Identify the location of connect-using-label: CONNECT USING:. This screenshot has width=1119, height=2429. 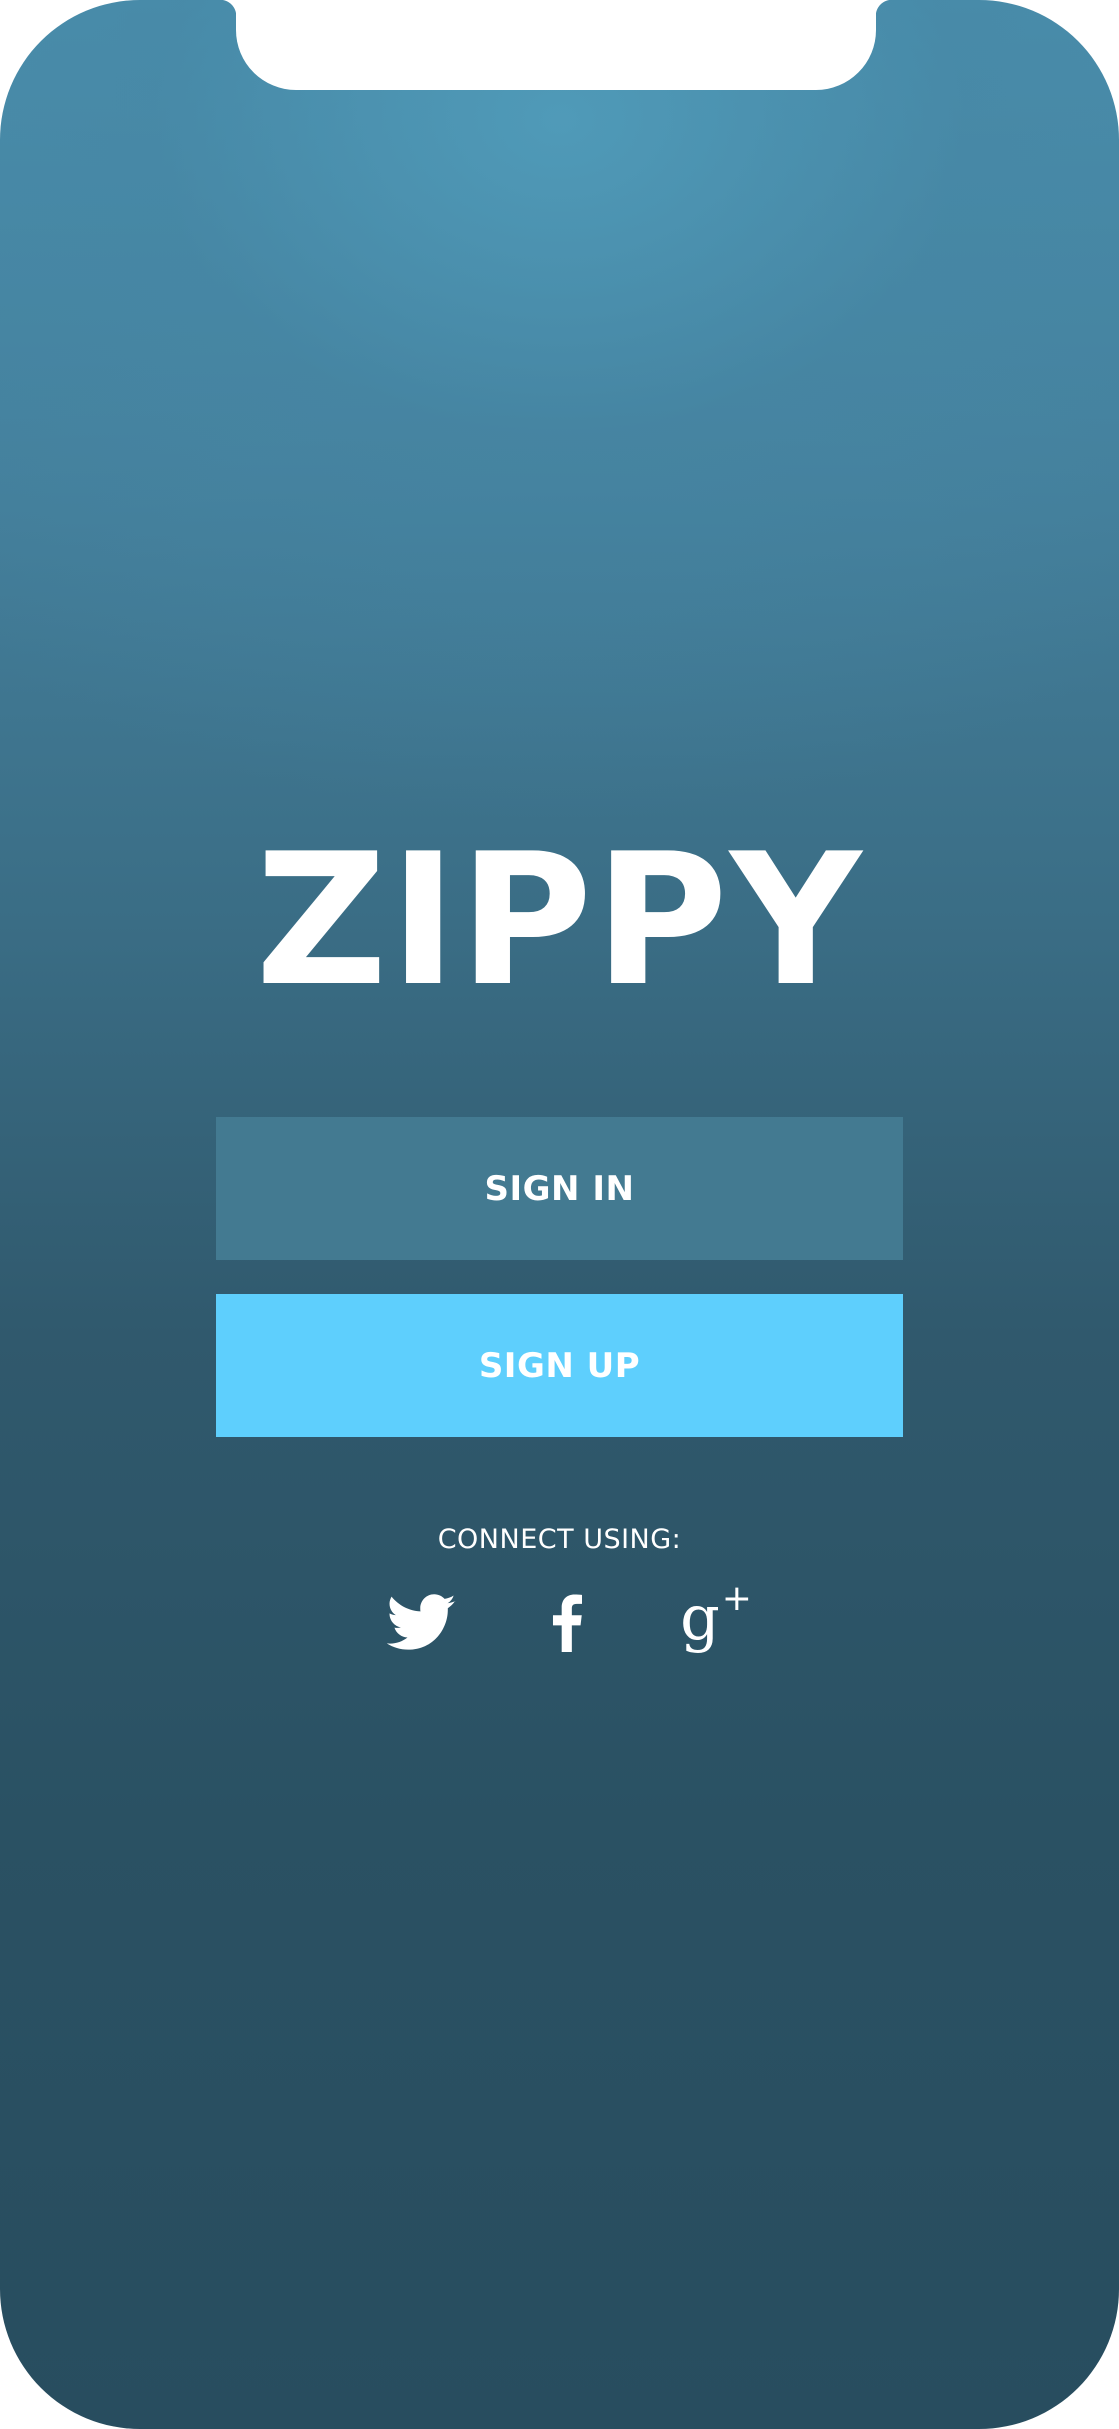
(559, 1539).